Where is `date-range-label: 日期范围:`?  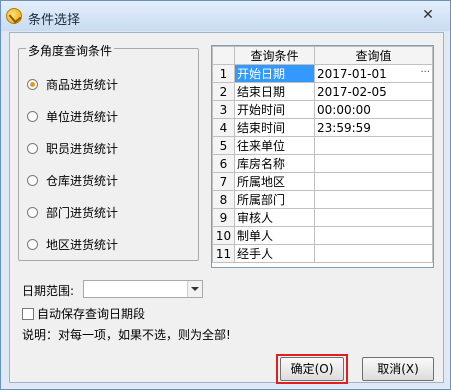
date-range-label: 日期范围: is located at coordinates (48, 291).